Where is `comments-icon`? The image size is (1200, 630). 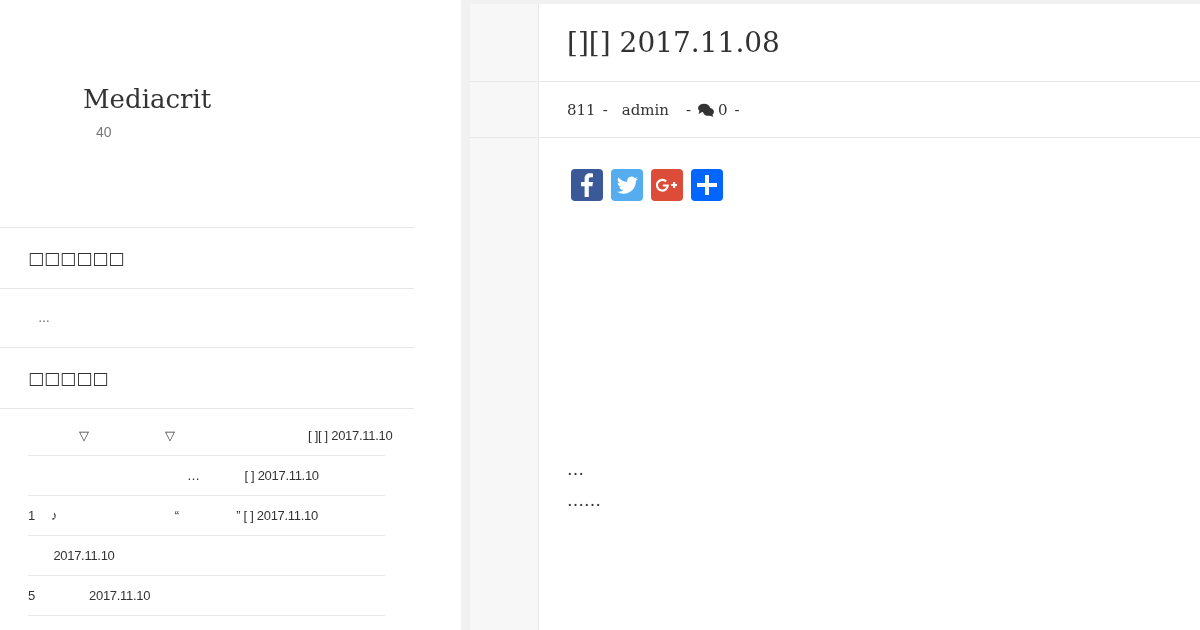 comments-icon is located at coordinates (706, 109).